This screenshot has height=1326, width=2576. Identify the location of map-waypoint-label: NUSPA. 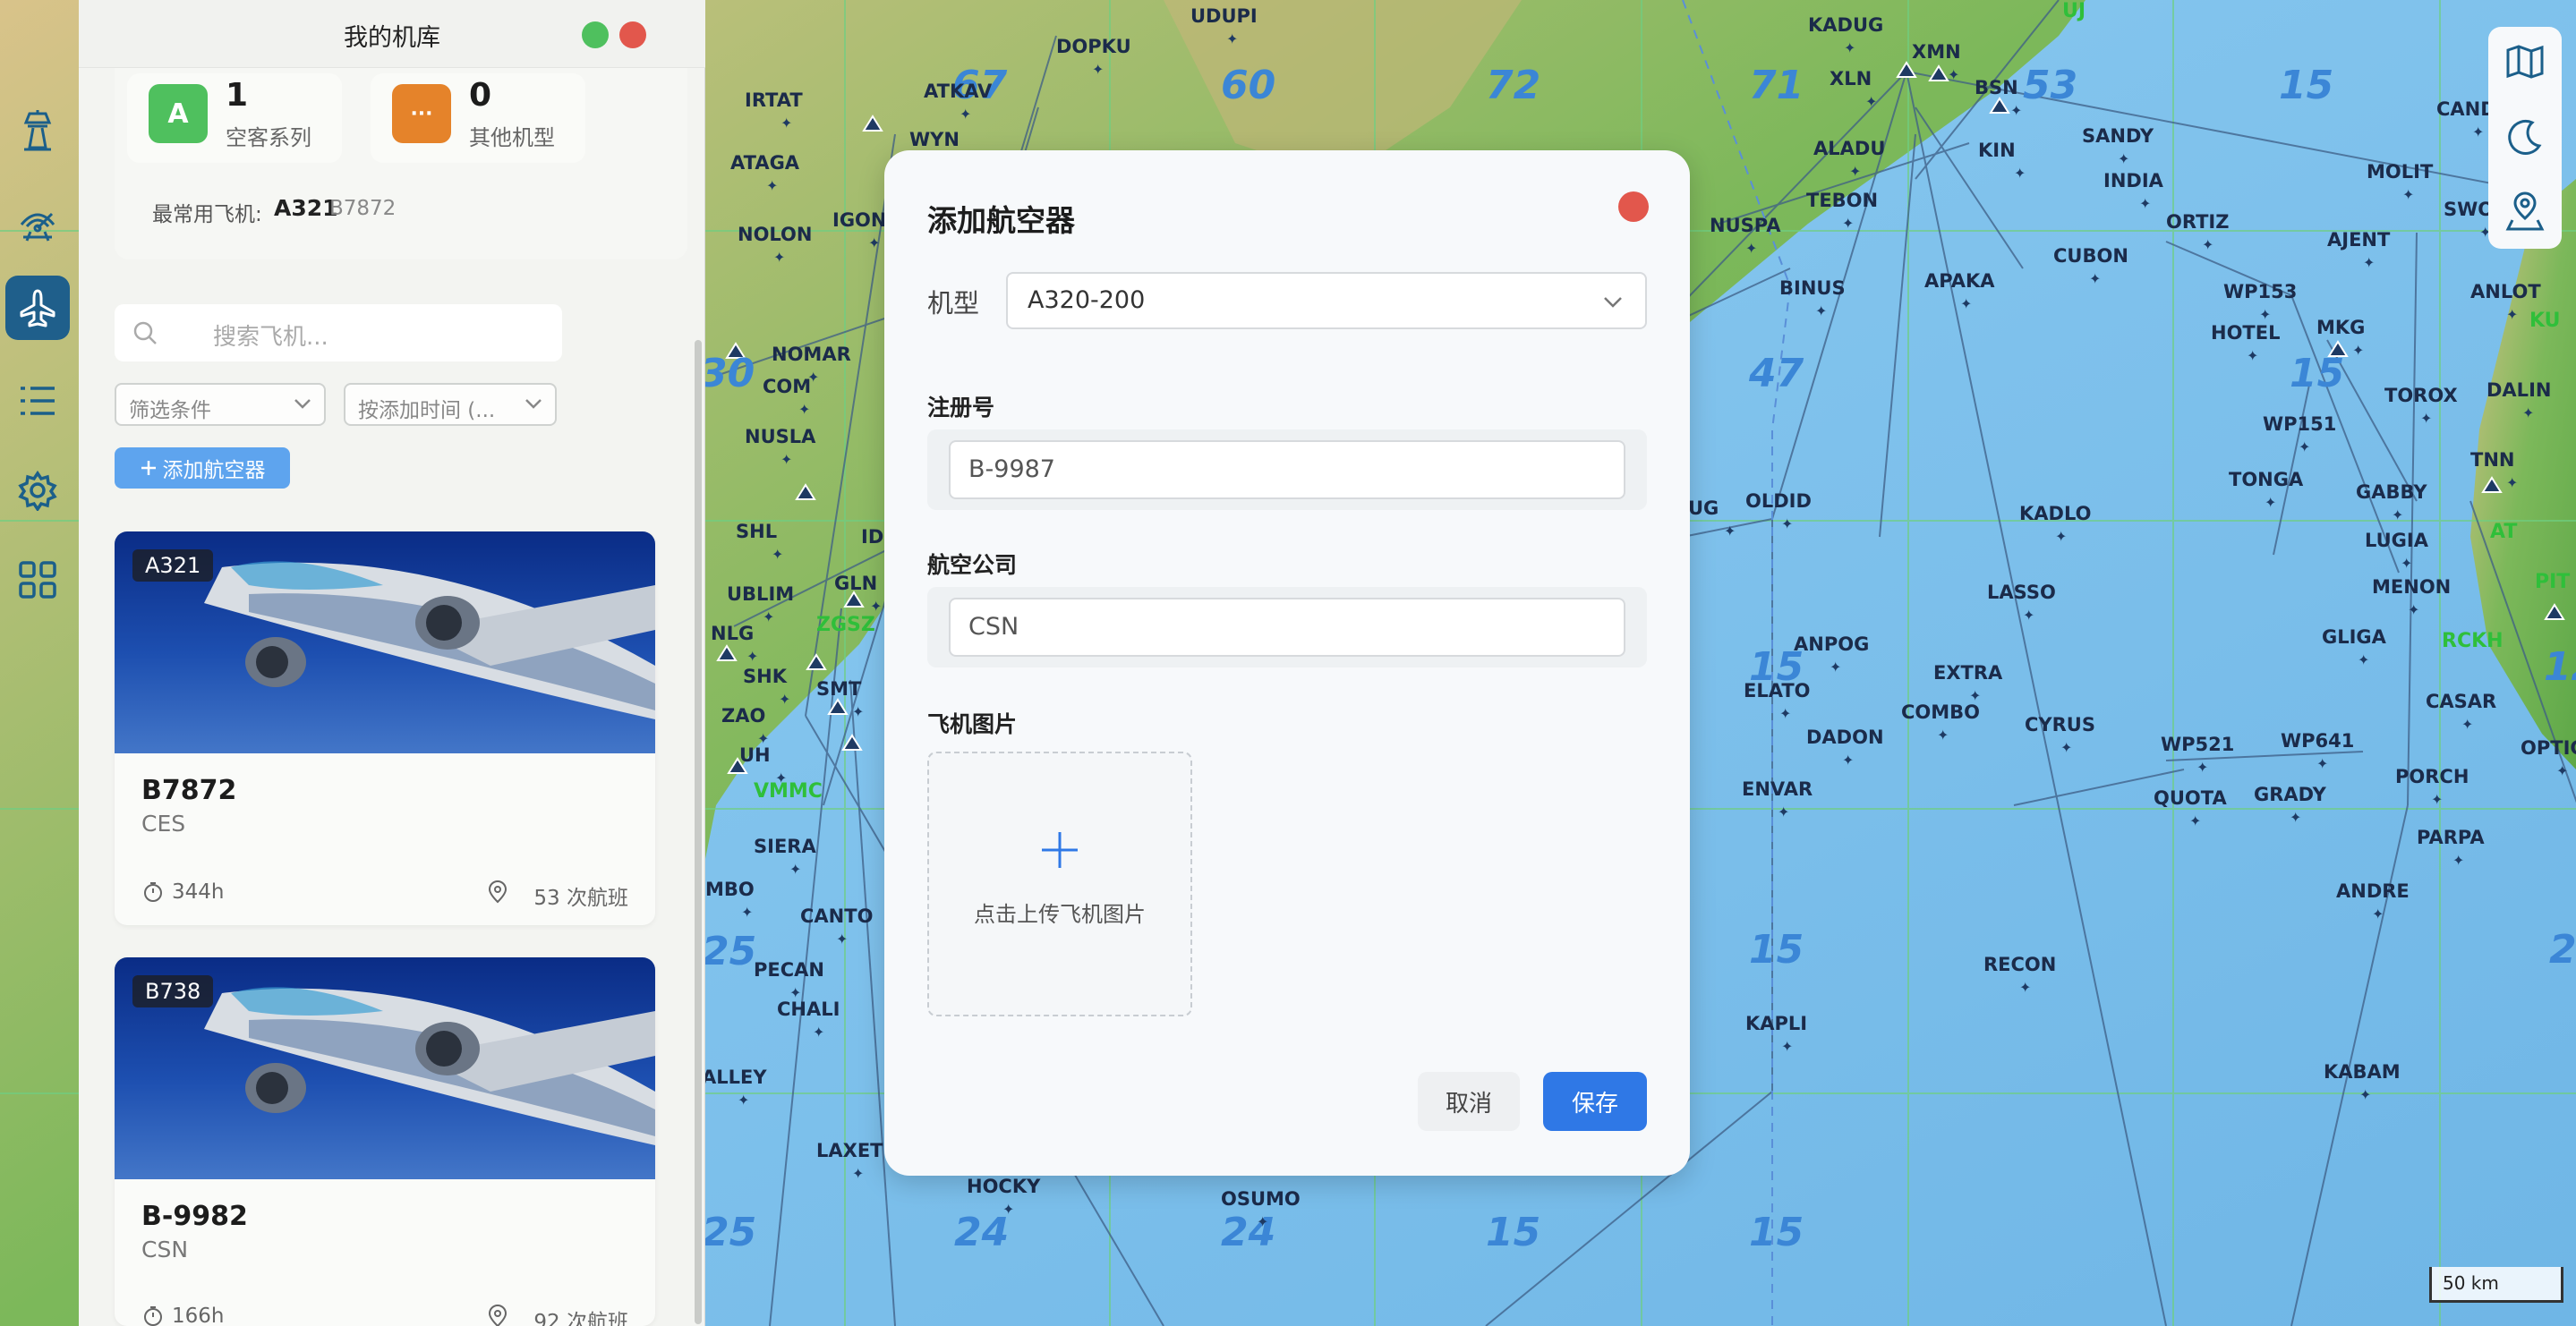
(1745, 225).